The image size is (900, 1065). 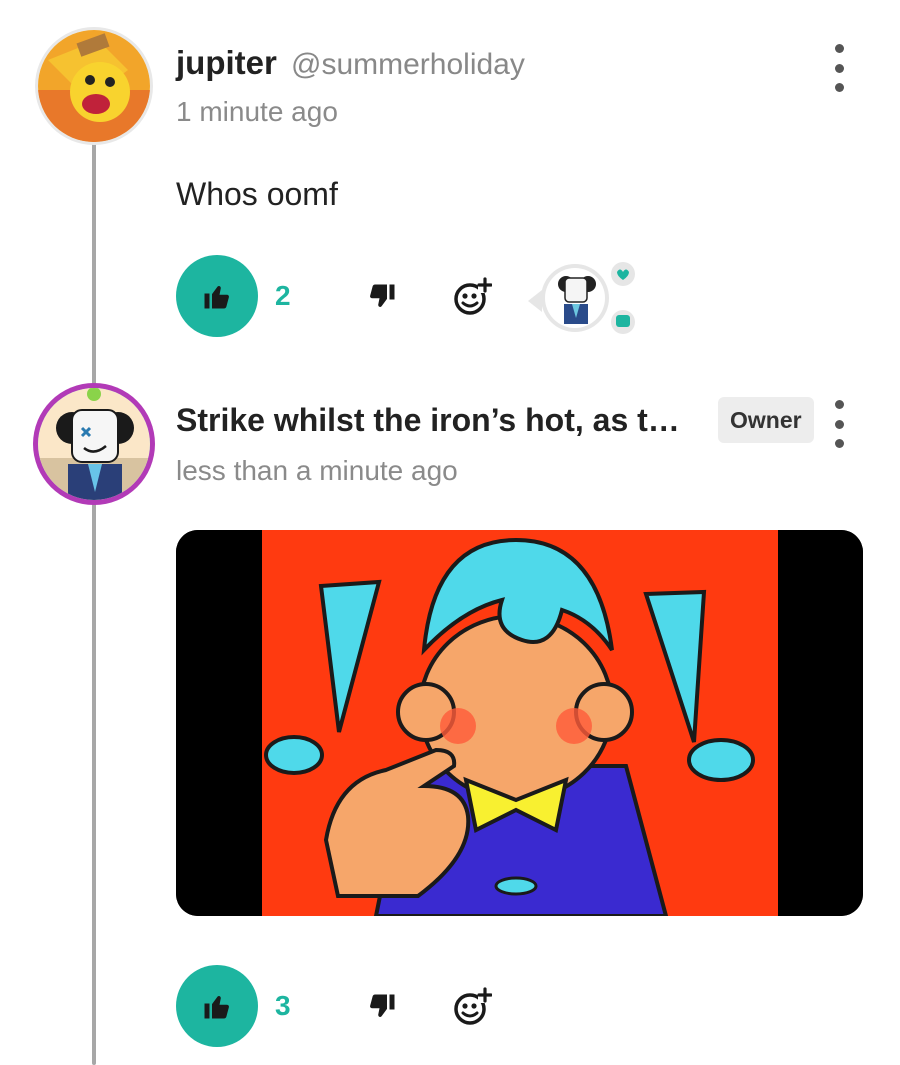 What do you see at coordinates (257, 111) in the screenshot?
I see `comment-timestamp: 1 minute ago` at bounding box center [257, 111].